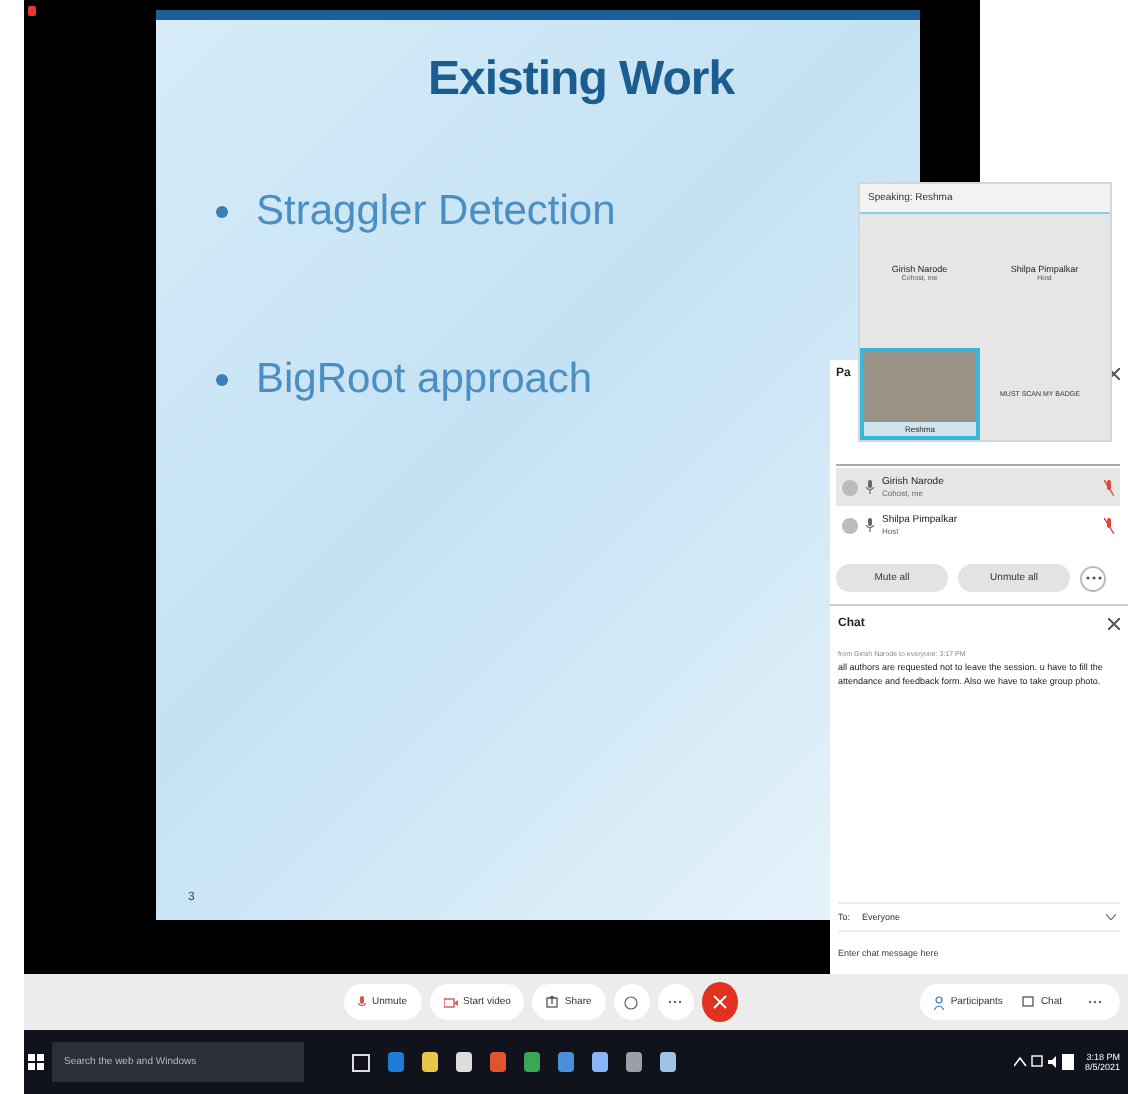  Describe the element at coordinates (582, 80) in the screenshot. I see `slide-title: Existing Work` at that location.